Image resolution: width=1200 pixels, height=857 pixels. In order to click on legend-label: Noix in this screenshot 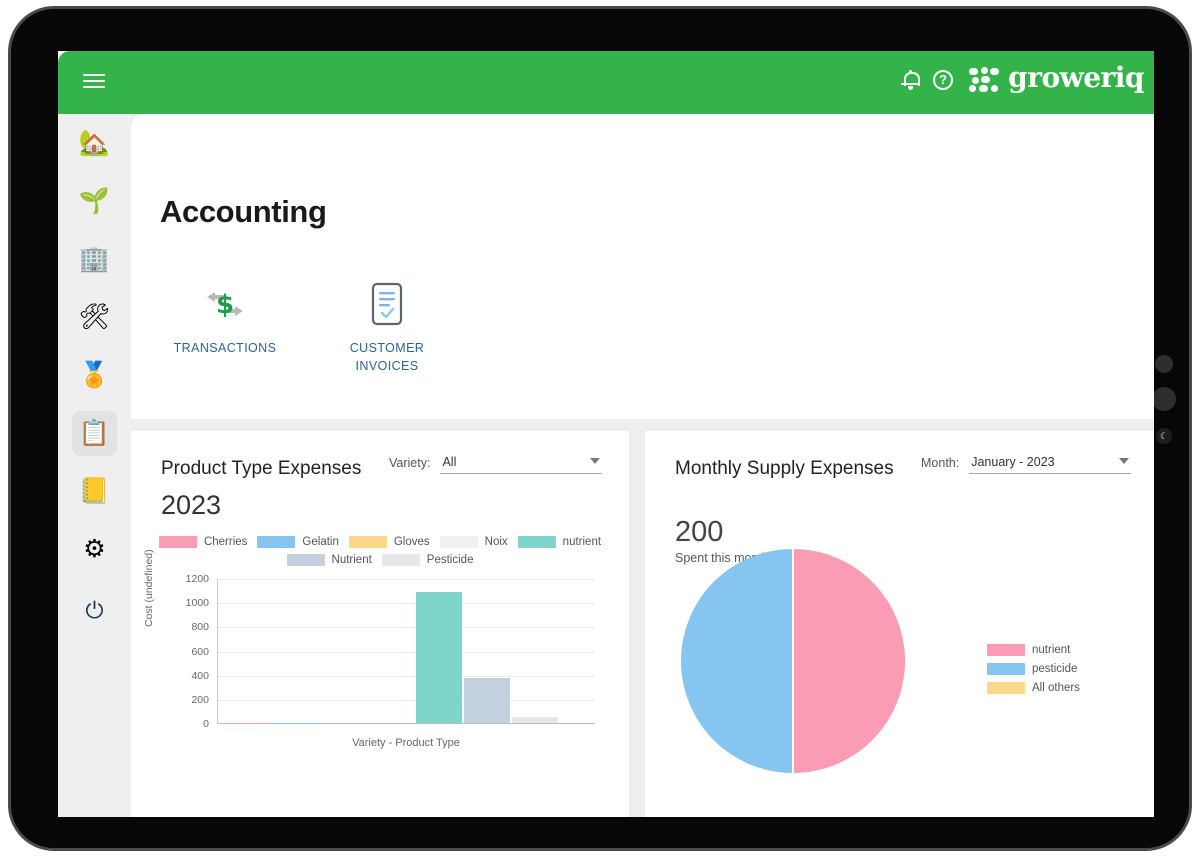, I will do `click(496, 542)`.